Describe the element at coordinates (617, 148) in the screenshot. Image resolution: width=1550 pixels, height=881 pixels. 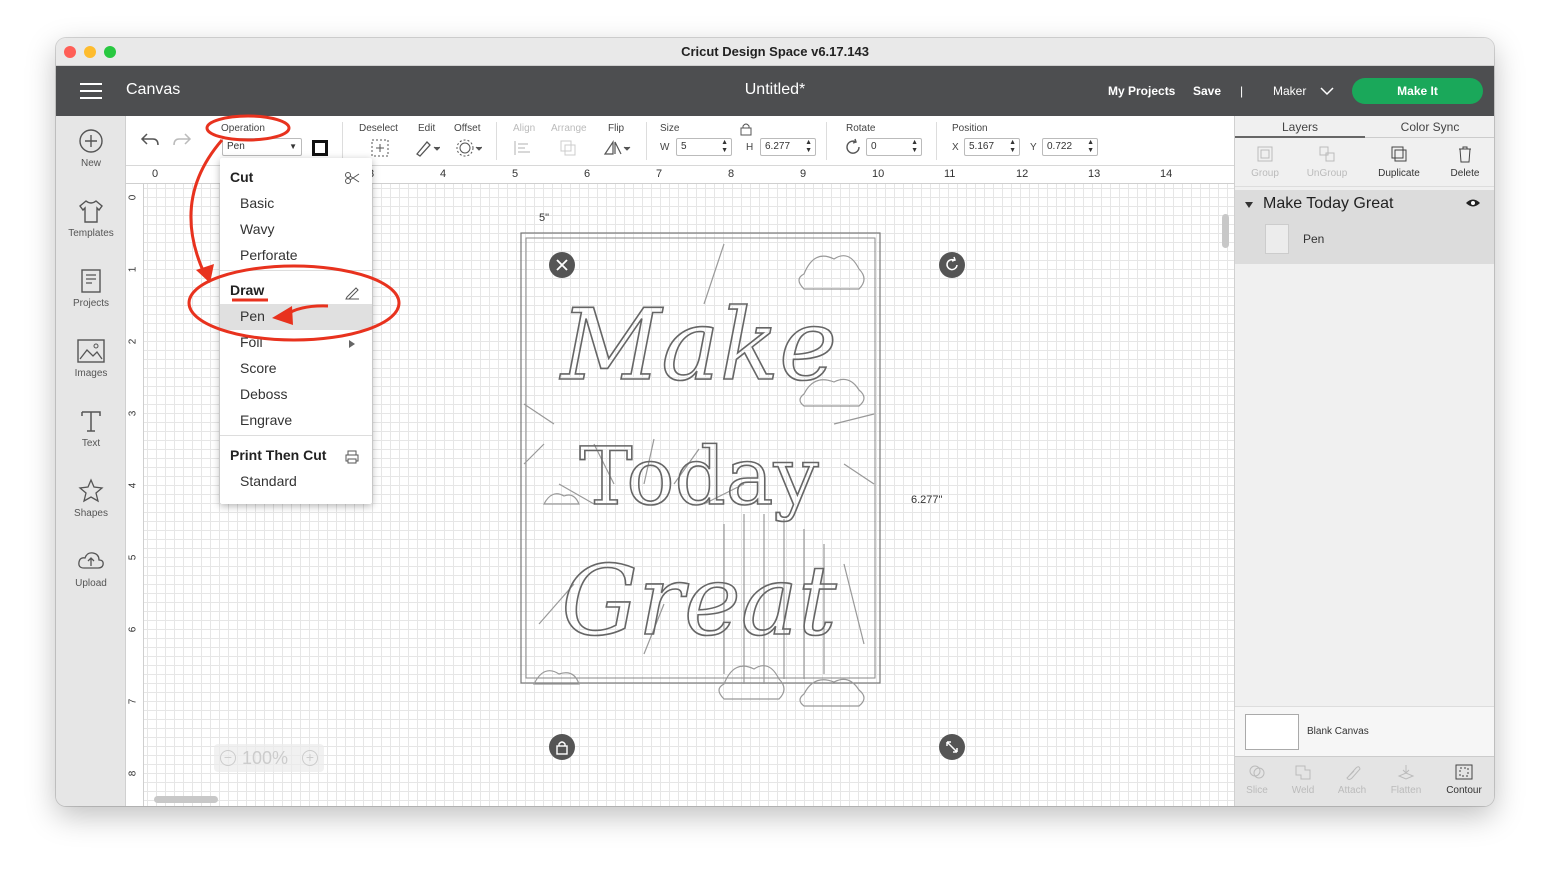
I see `flip-icon` at that location.